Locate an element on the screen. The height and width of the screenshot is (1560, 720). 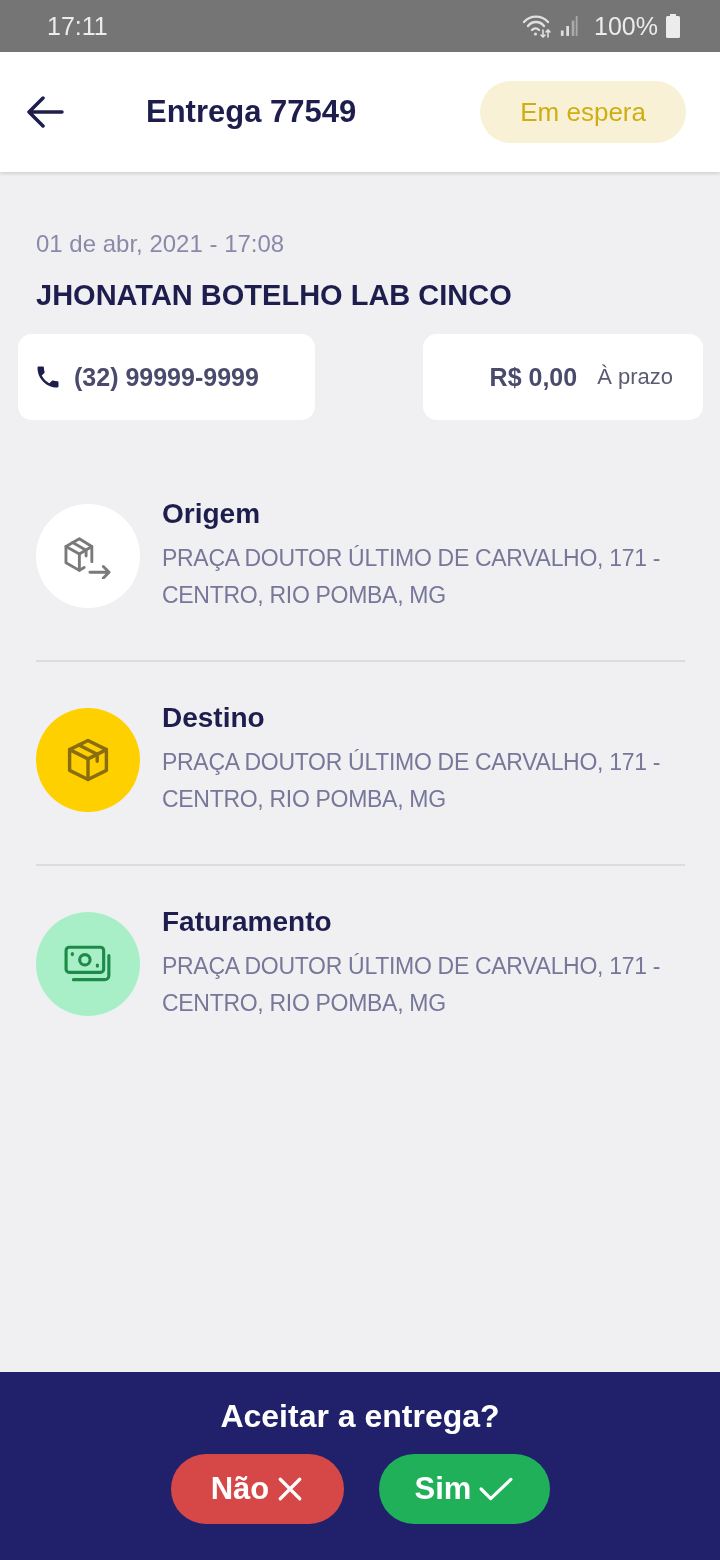
phone-number: (32) 99999-9999 is located at coordinates (166, 377).